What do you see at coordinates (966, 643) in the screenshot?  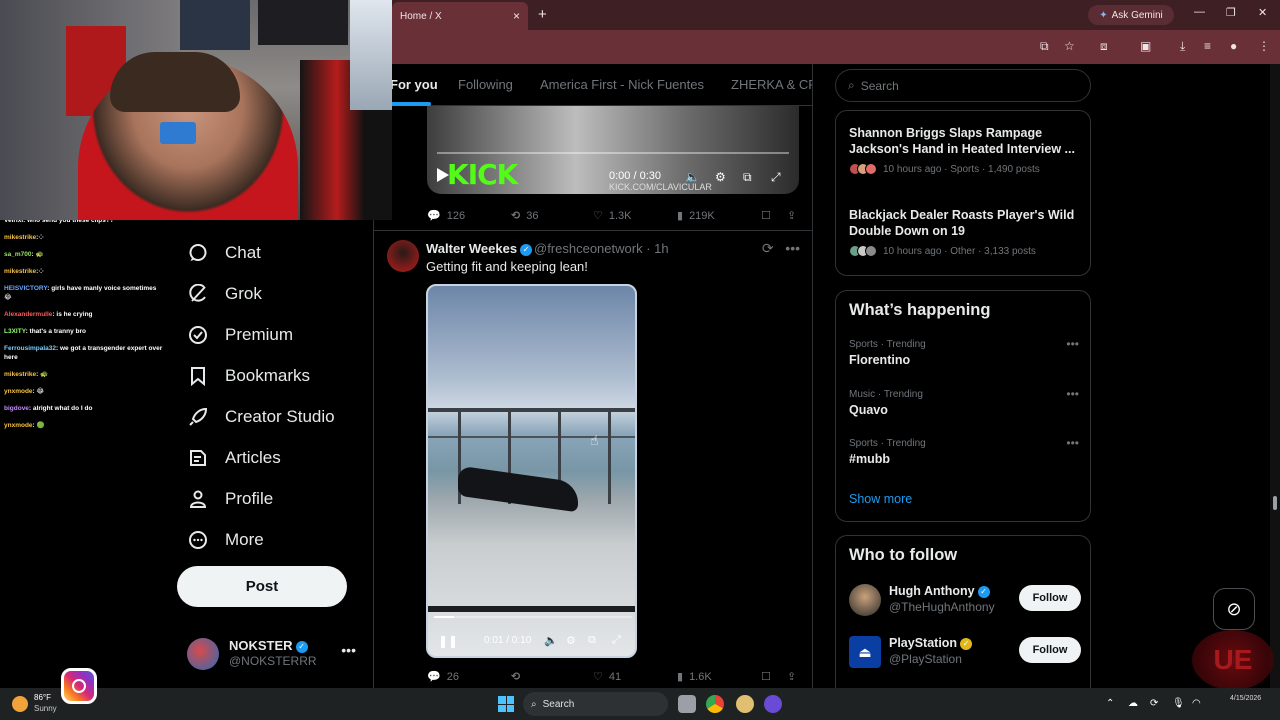 I see `verified-gold-icon: ✓` at bounding box center [966, 643].